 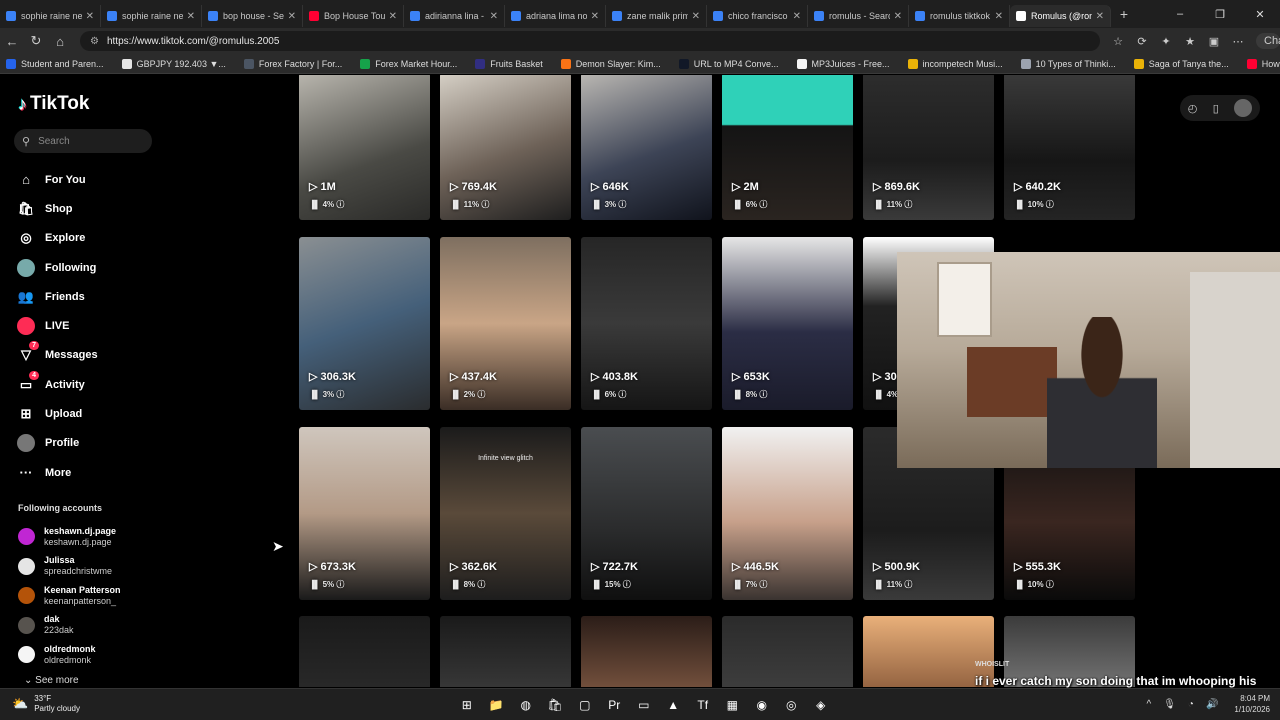 I want to click on video-card: ▷ 437.4K ▐▌ 2% ⓘ, so click(x=505, y=323).